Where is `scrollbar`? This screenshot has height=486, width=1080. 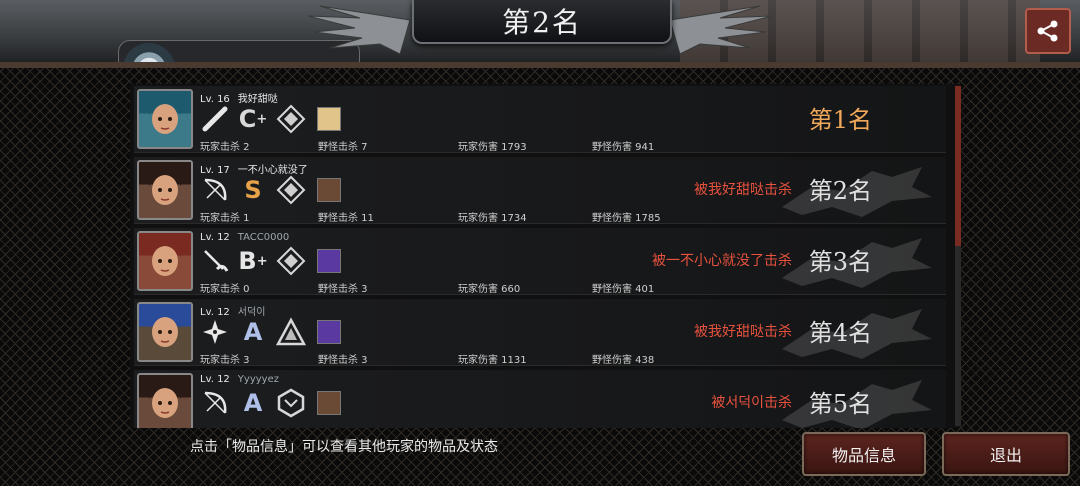
scrollbar is located at coordinates (958, 256).